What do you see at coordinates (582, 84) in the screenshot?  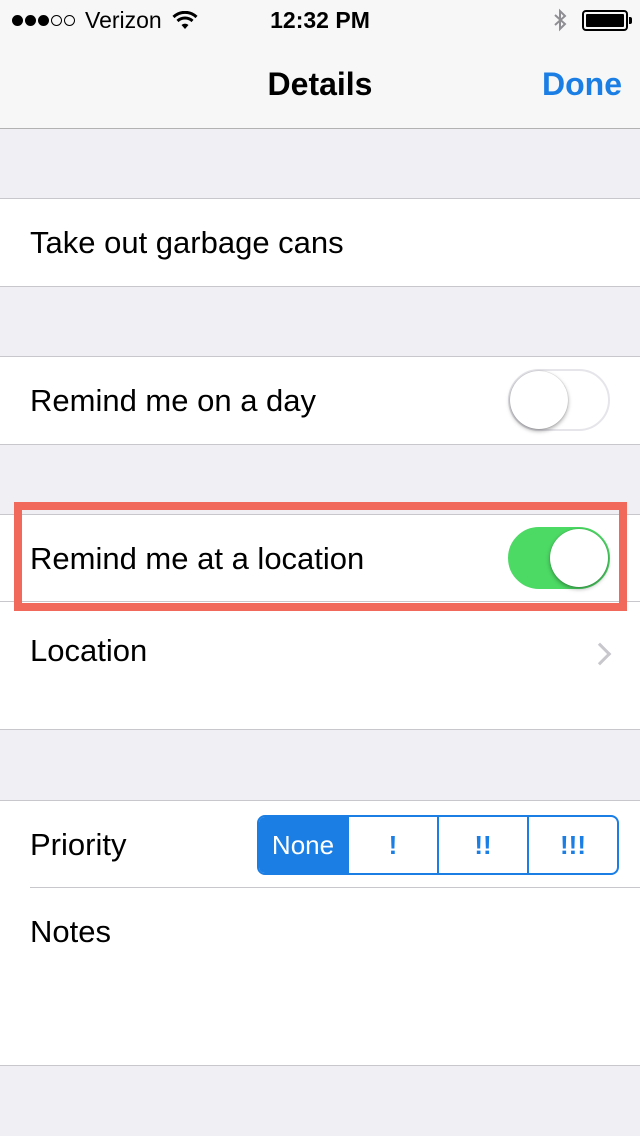 I see `done-button: Done` at bounding box center [582, 84].